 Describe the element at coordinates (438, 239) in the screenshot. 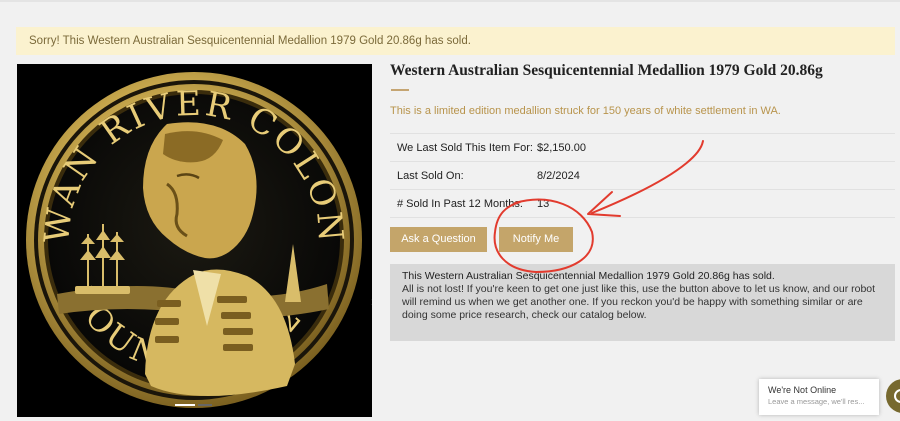

I see `ask-question-button: Ask a Question` at that location.